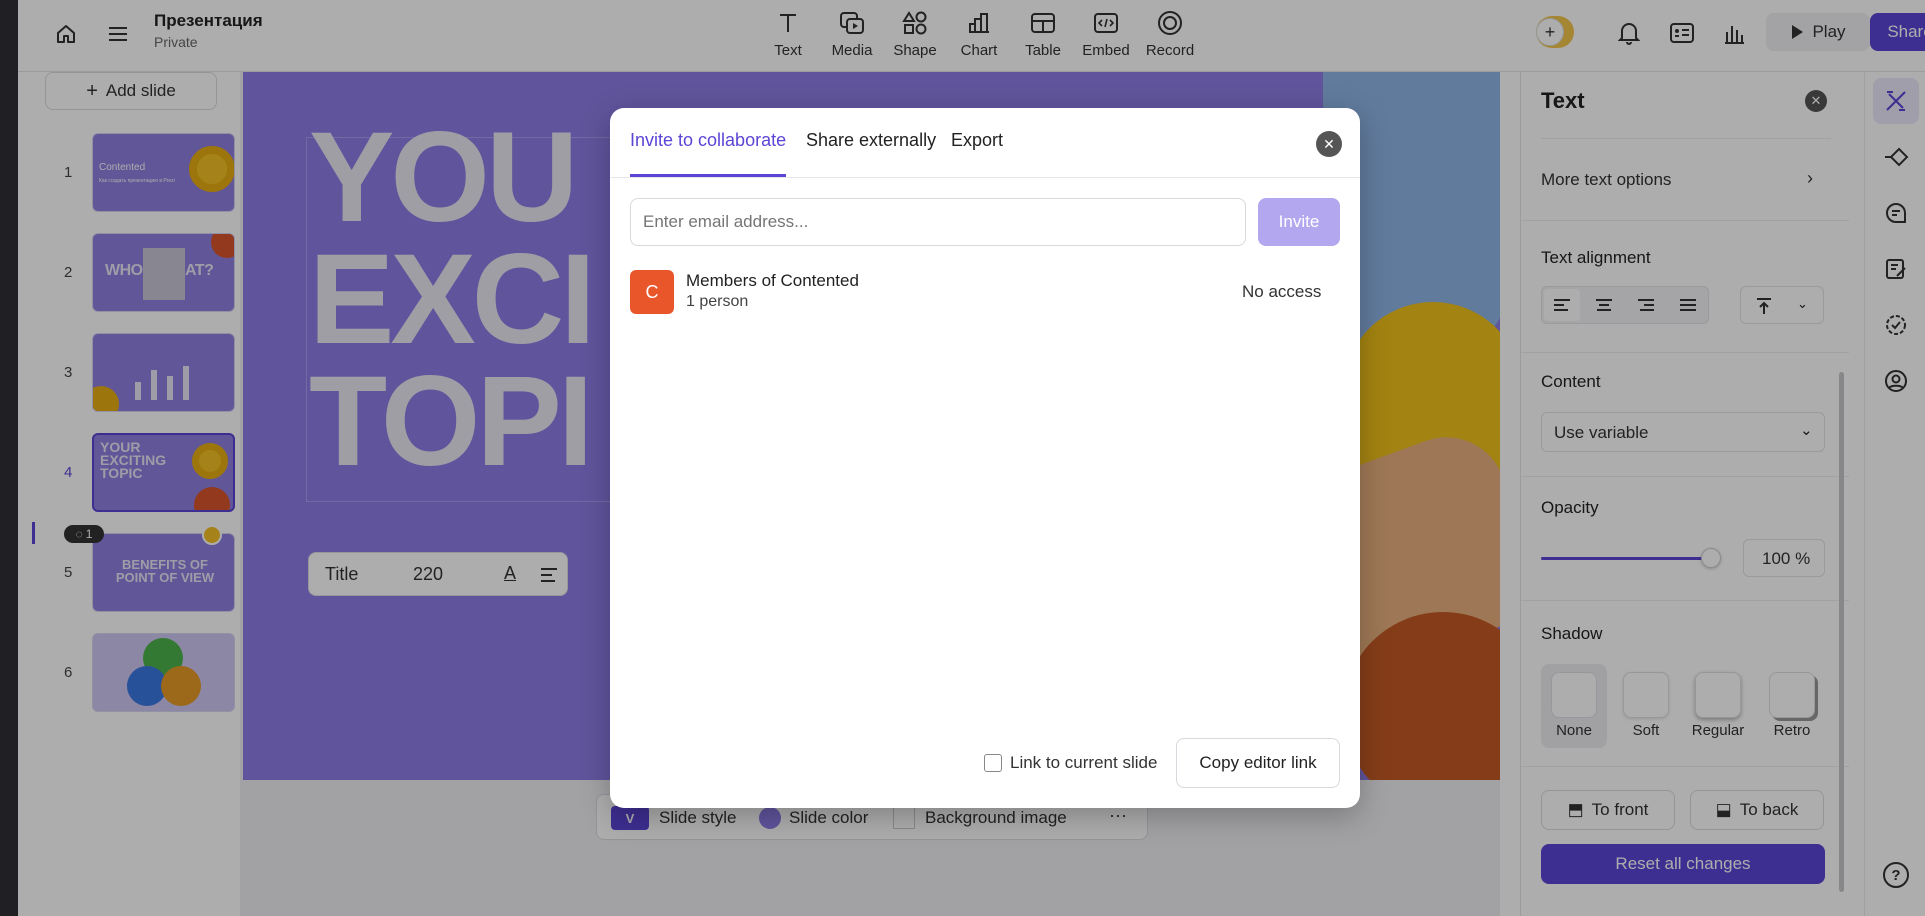 Image resolution: width=1925 pixels, height=916 pixels. Describe the element at coordinates (1084, 762) in the screenshot. I see `link-checkbox-label: Link to current slide` at that location.